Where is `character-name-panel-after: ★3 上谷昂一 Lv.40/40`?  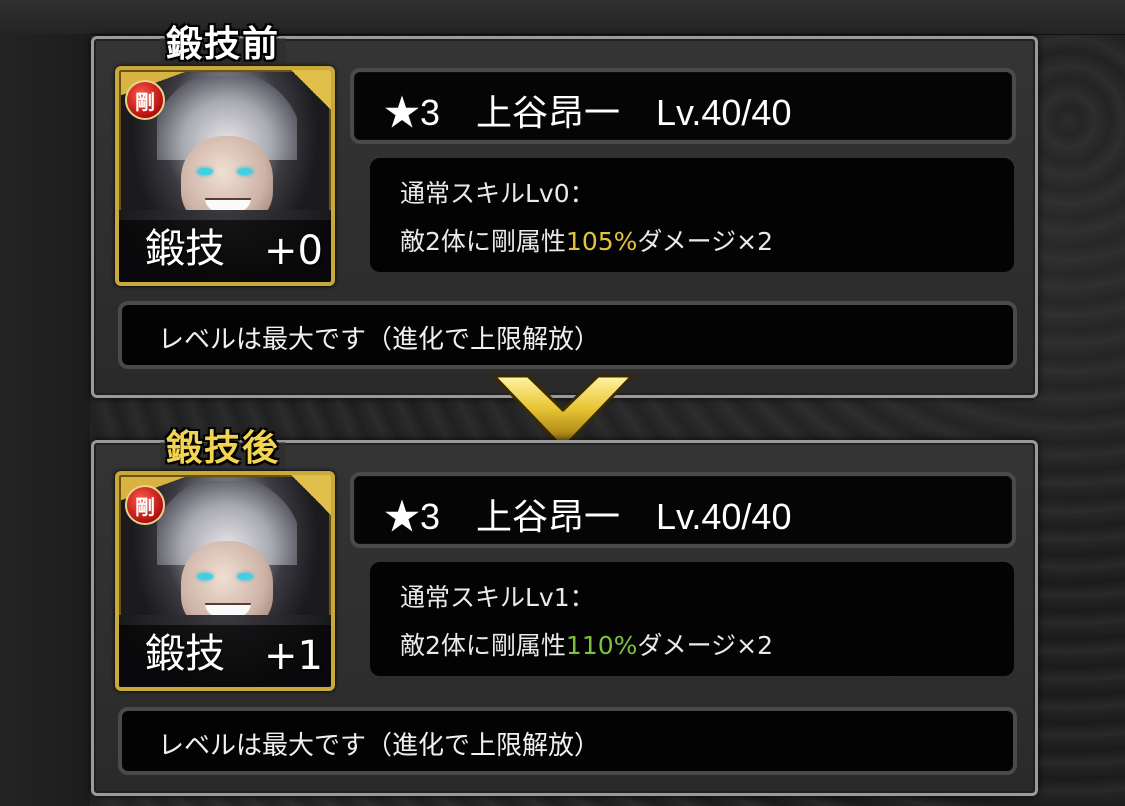
character-name-panel-after: ★3 上谷昂一 Lv.40/40 is located at coordinates (683, 510).